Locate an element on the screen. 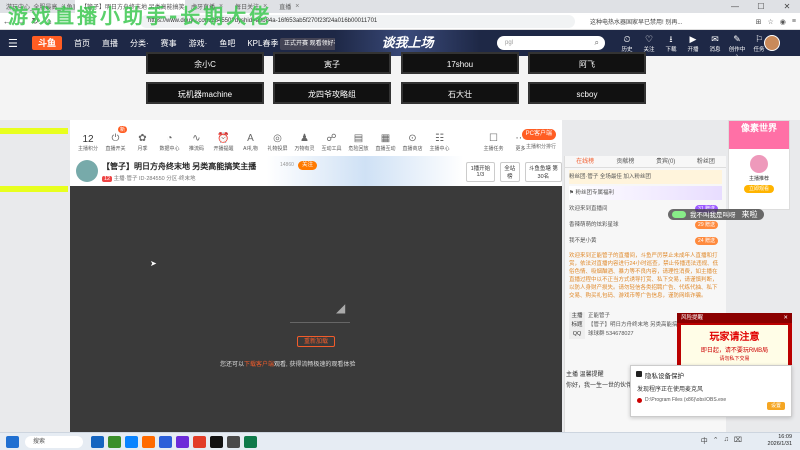  new-badge: 新 is located at coordinates (123, 129).